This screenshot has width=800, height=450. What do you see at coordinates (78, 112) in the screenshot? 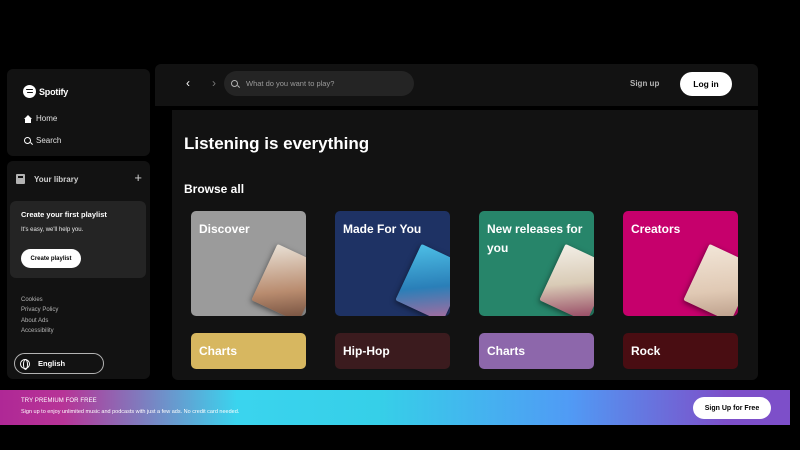
I see `sidebar-nav: Spotify Home Search` at bounding box center [78, 112].